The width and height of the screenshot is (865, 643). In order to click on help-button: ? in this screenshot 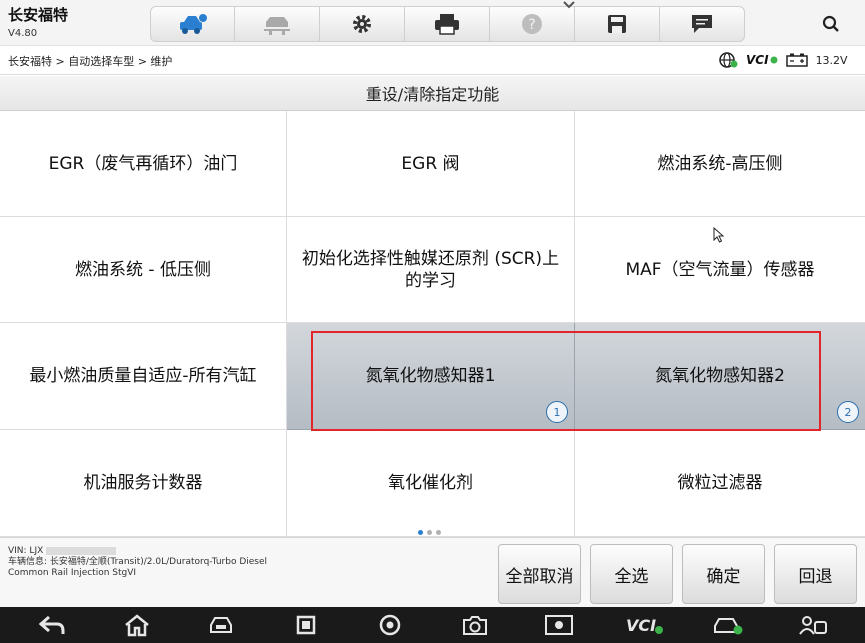, I will do `click(532, 24)`.